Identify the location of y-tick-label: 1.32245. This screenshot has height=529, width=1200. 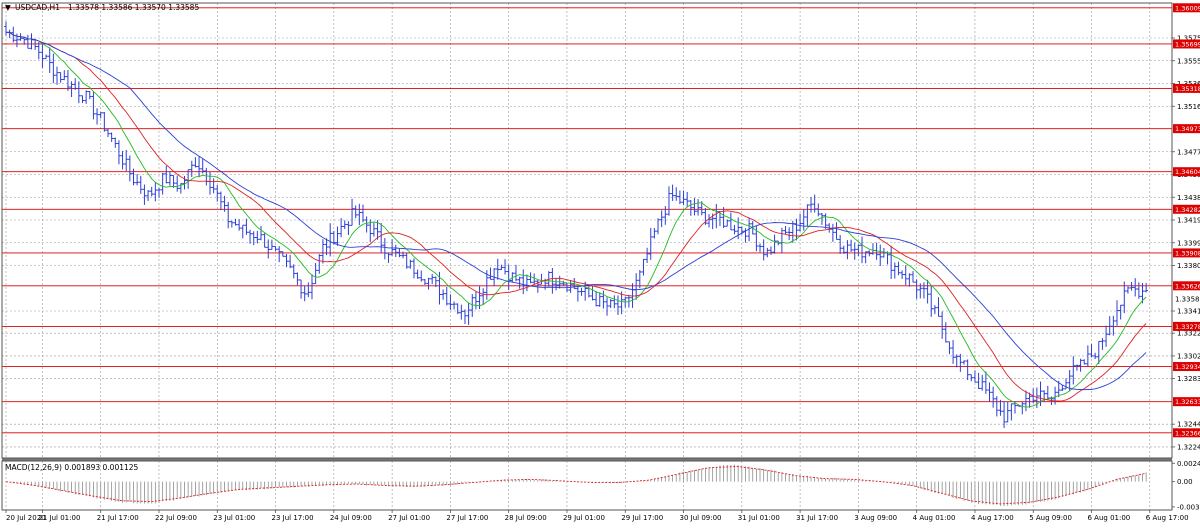
(1188, 447).